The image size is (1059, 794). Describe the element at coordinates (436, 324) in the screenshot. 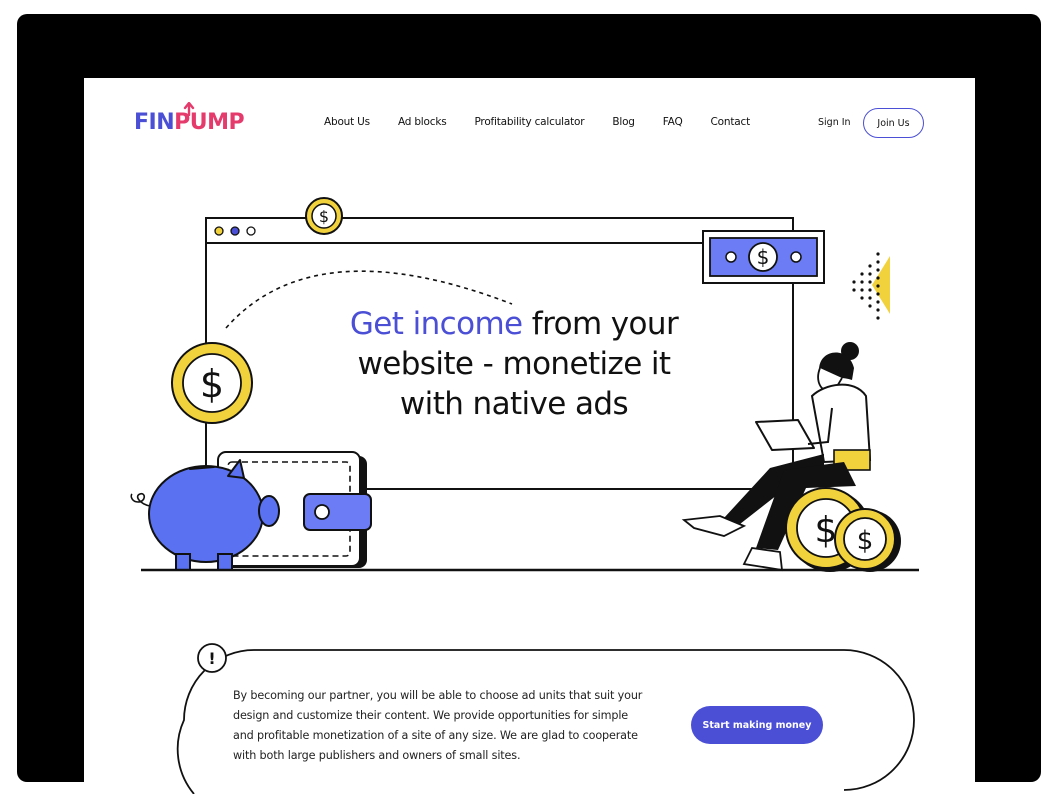

I see `headline-accent: Get income` at that location.